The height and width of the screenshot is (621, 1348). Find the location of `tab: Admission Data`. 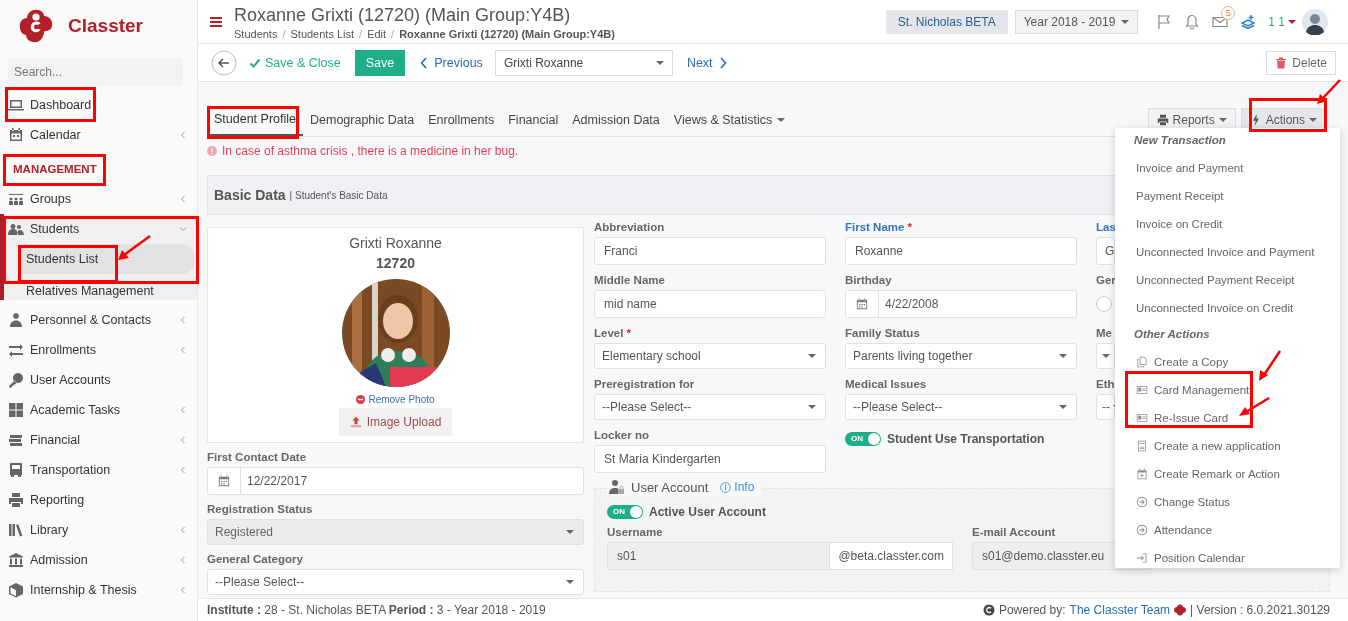

tab: Admission Data is located at coordinates (616, 120).